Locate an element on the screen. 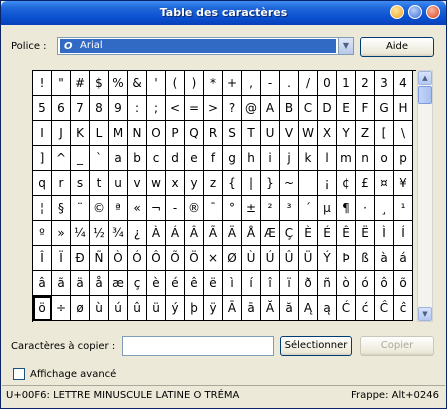 This screenshot has height=409, width=447. char-cell: a is located at coordinates (118, 158).